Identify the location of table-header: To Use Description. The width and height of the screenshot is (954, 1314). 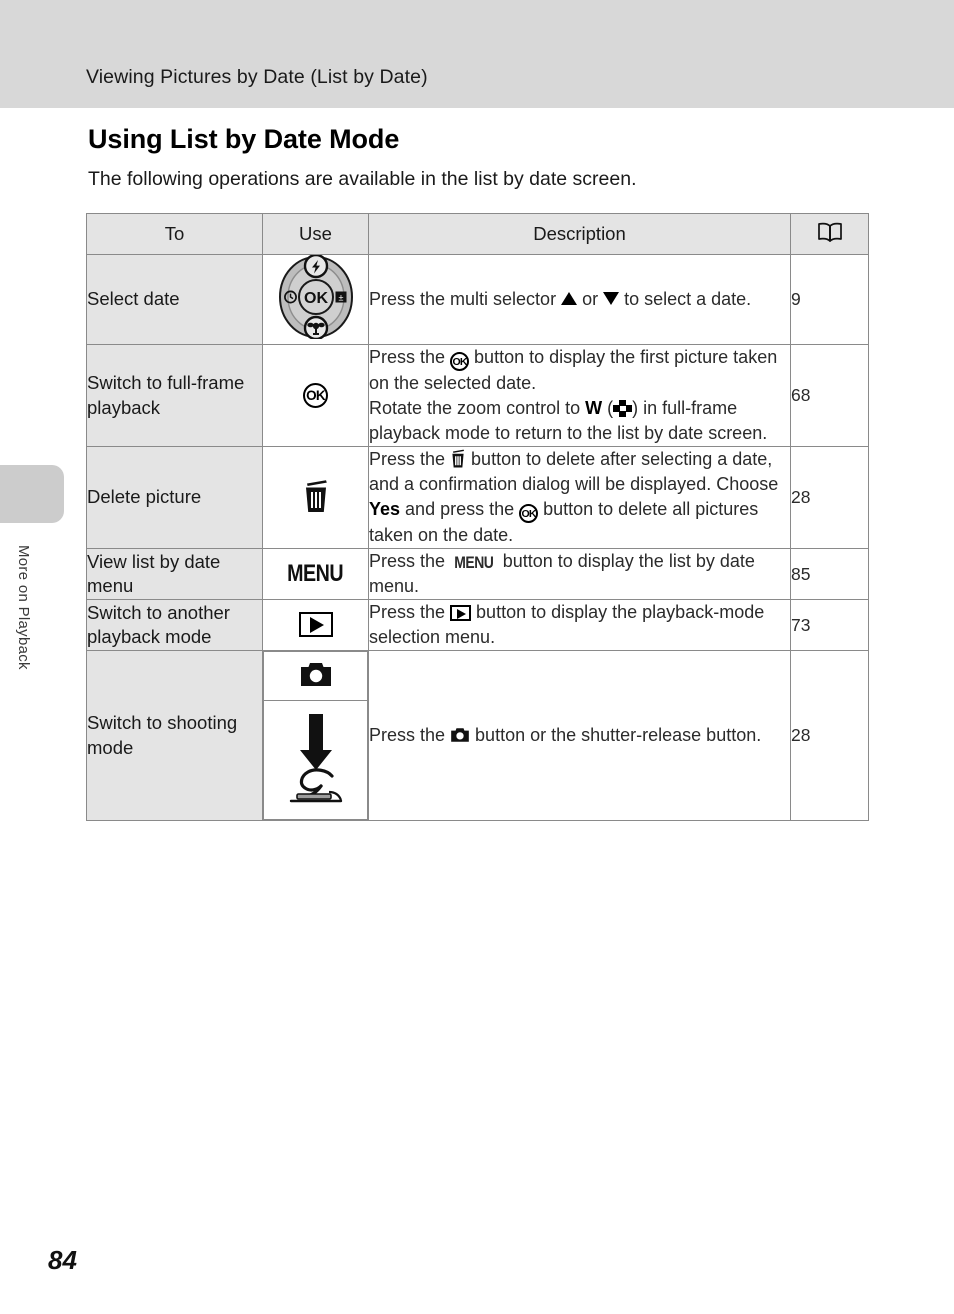
(477, 234).